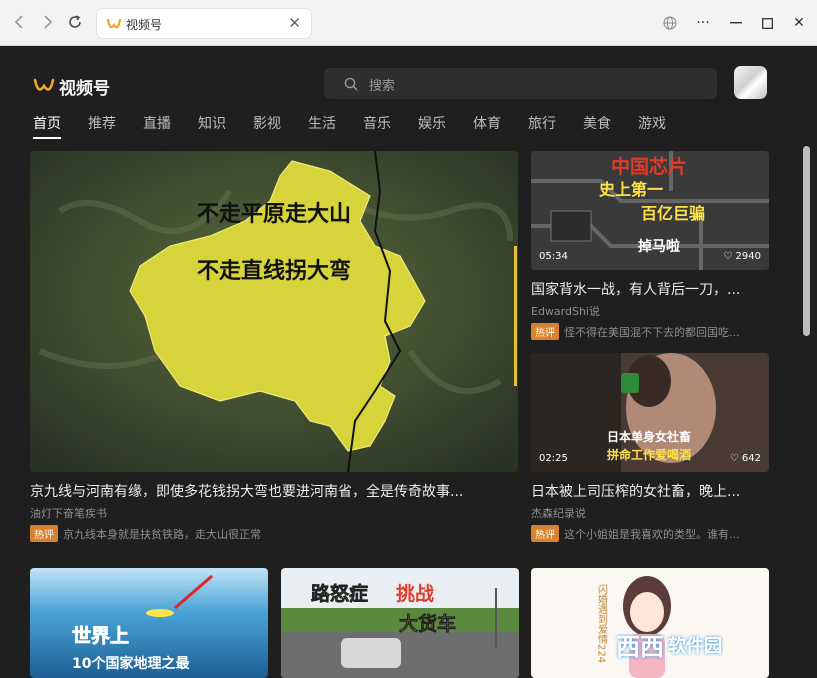  I want to click on more-button: ···, so click(703, 23).